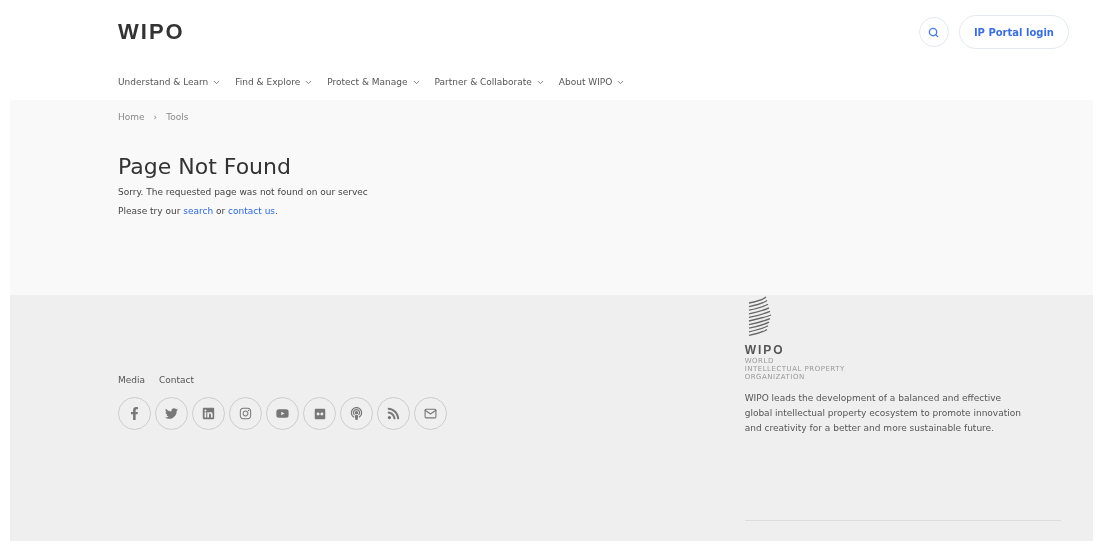  Describe the element at coordinates (393, 413) in the screenshot. I see `rss-icon` at that location.